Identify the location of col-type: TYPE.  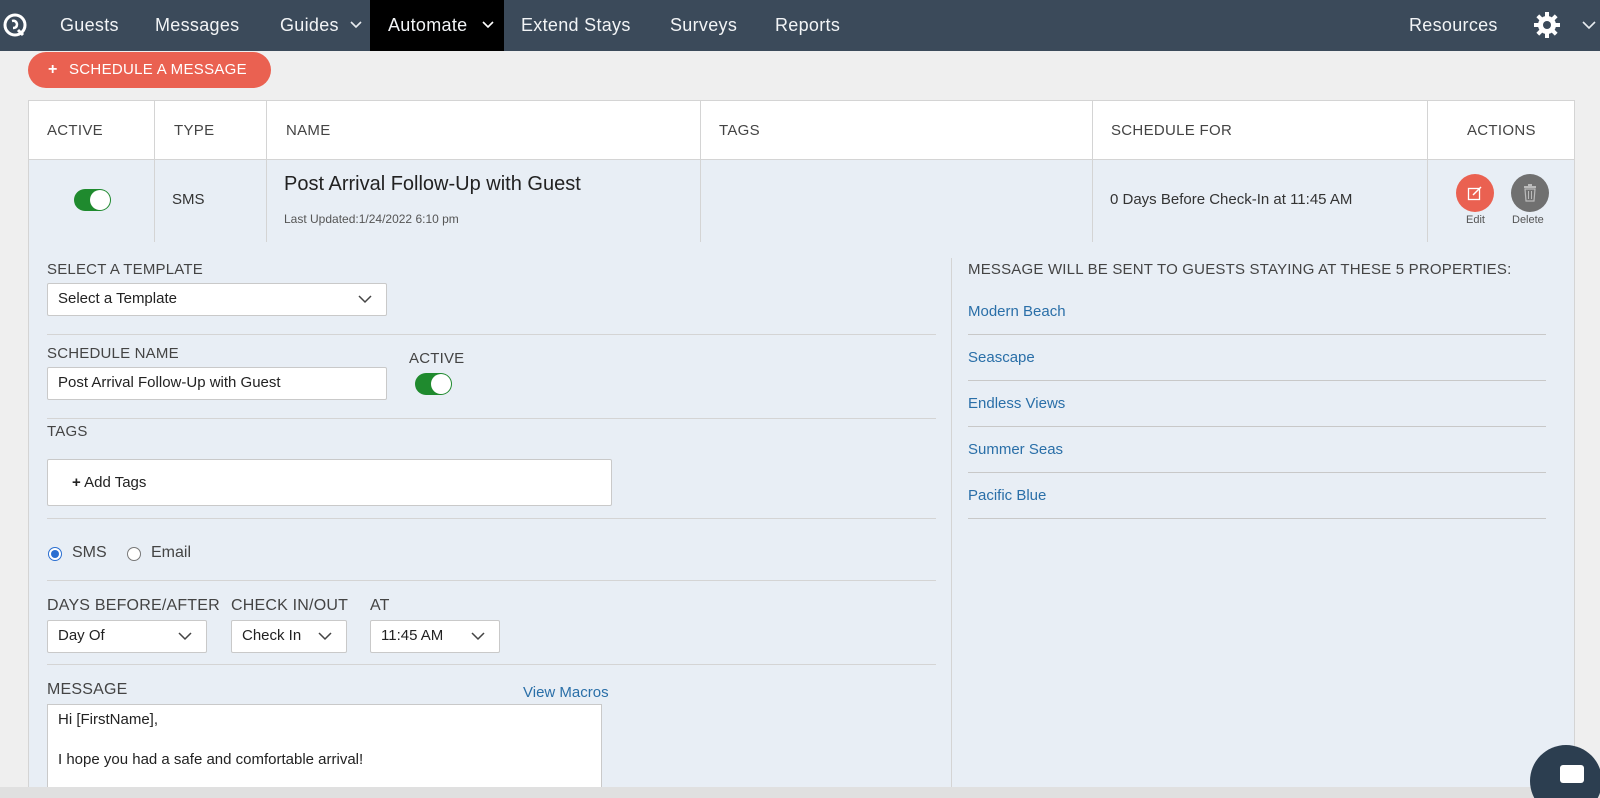
(194, 130).